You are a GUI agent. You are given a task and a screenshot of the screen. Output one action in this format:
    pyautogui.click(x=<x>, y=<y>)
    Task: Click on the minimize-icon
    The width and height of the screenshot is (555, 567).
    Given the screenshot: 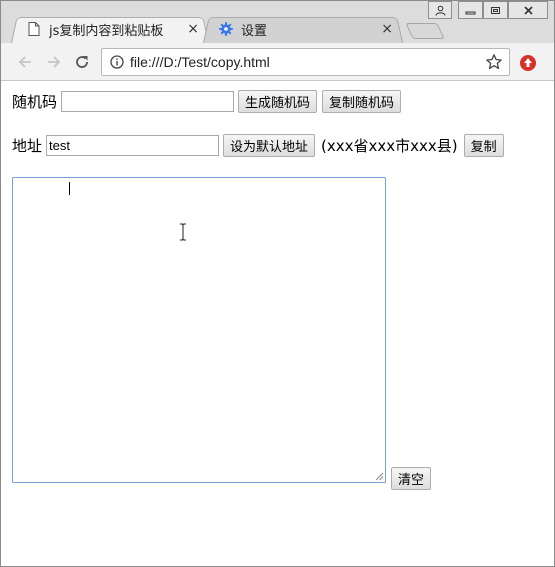 What is the action you would take?
    pyautogui.click(x=470, y=12)
    